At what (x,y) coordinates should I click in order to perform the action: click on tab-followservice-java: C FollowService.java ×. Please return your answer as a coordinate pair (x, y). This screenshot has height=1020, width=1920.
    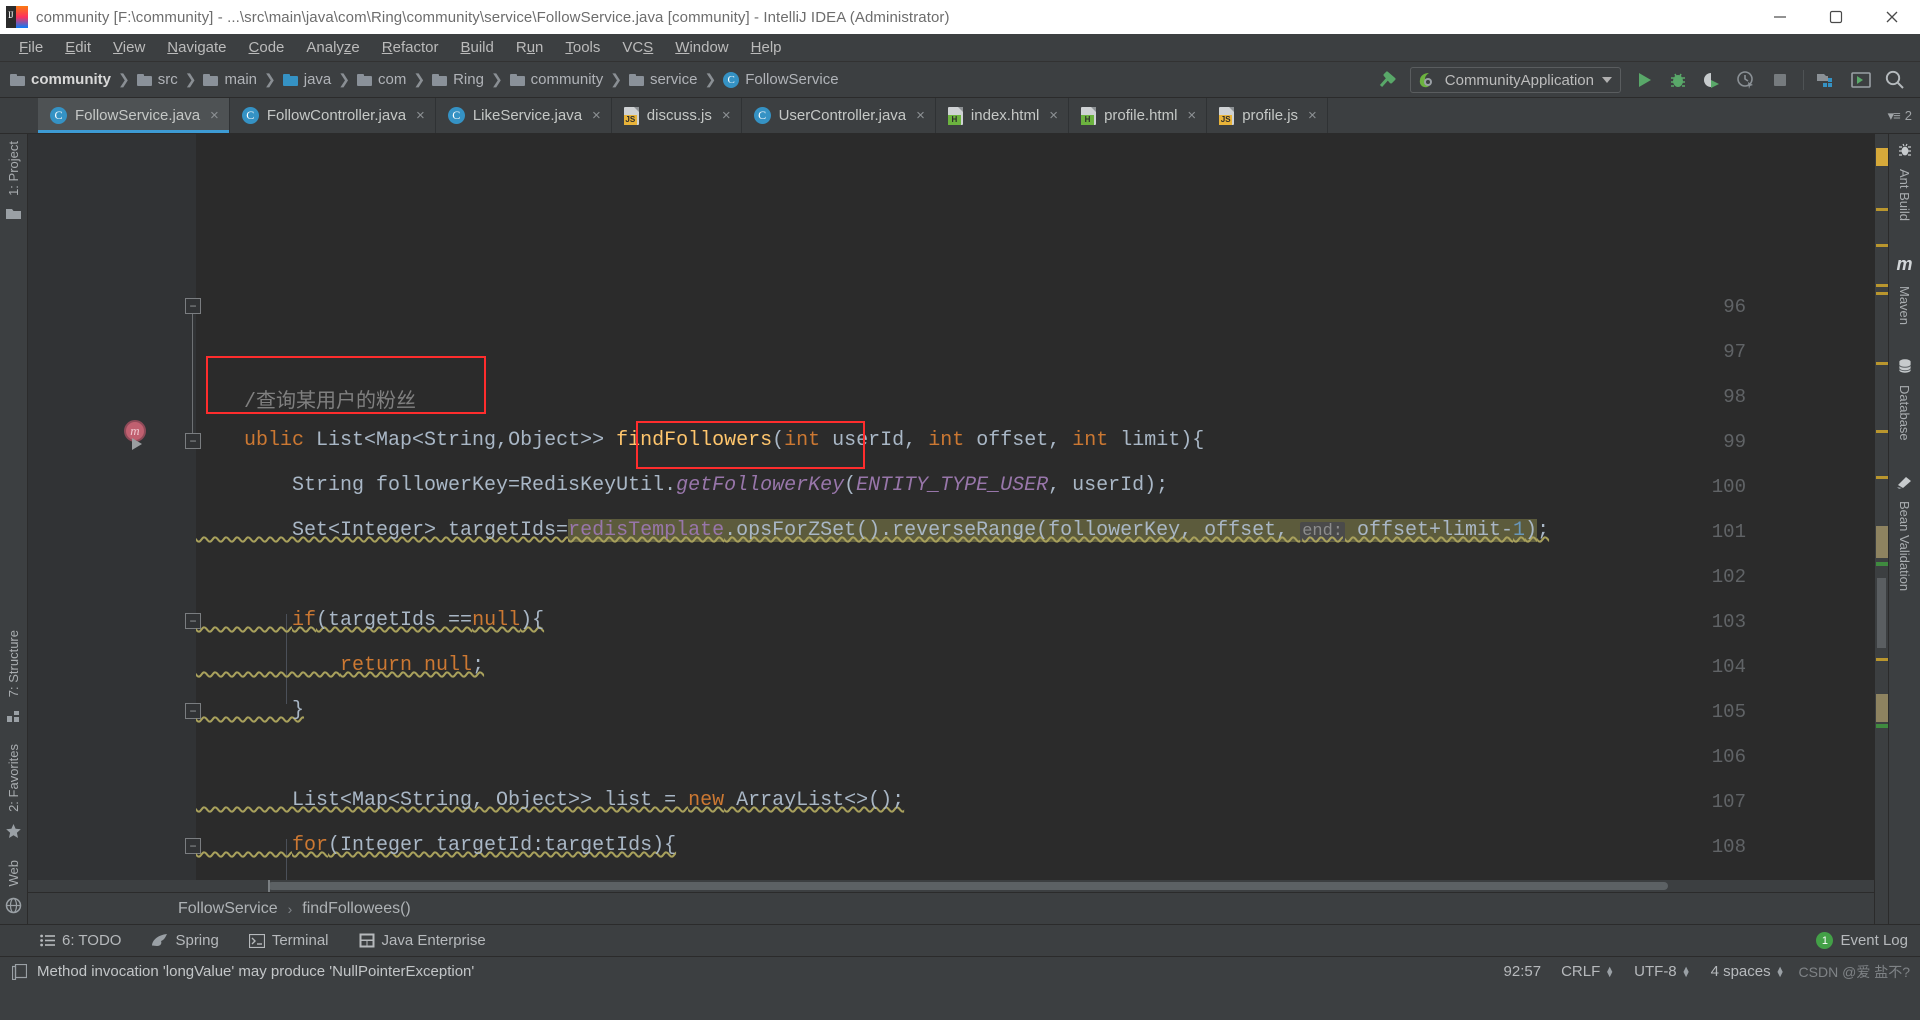
    Looking at the image, I should click on (134, 115).